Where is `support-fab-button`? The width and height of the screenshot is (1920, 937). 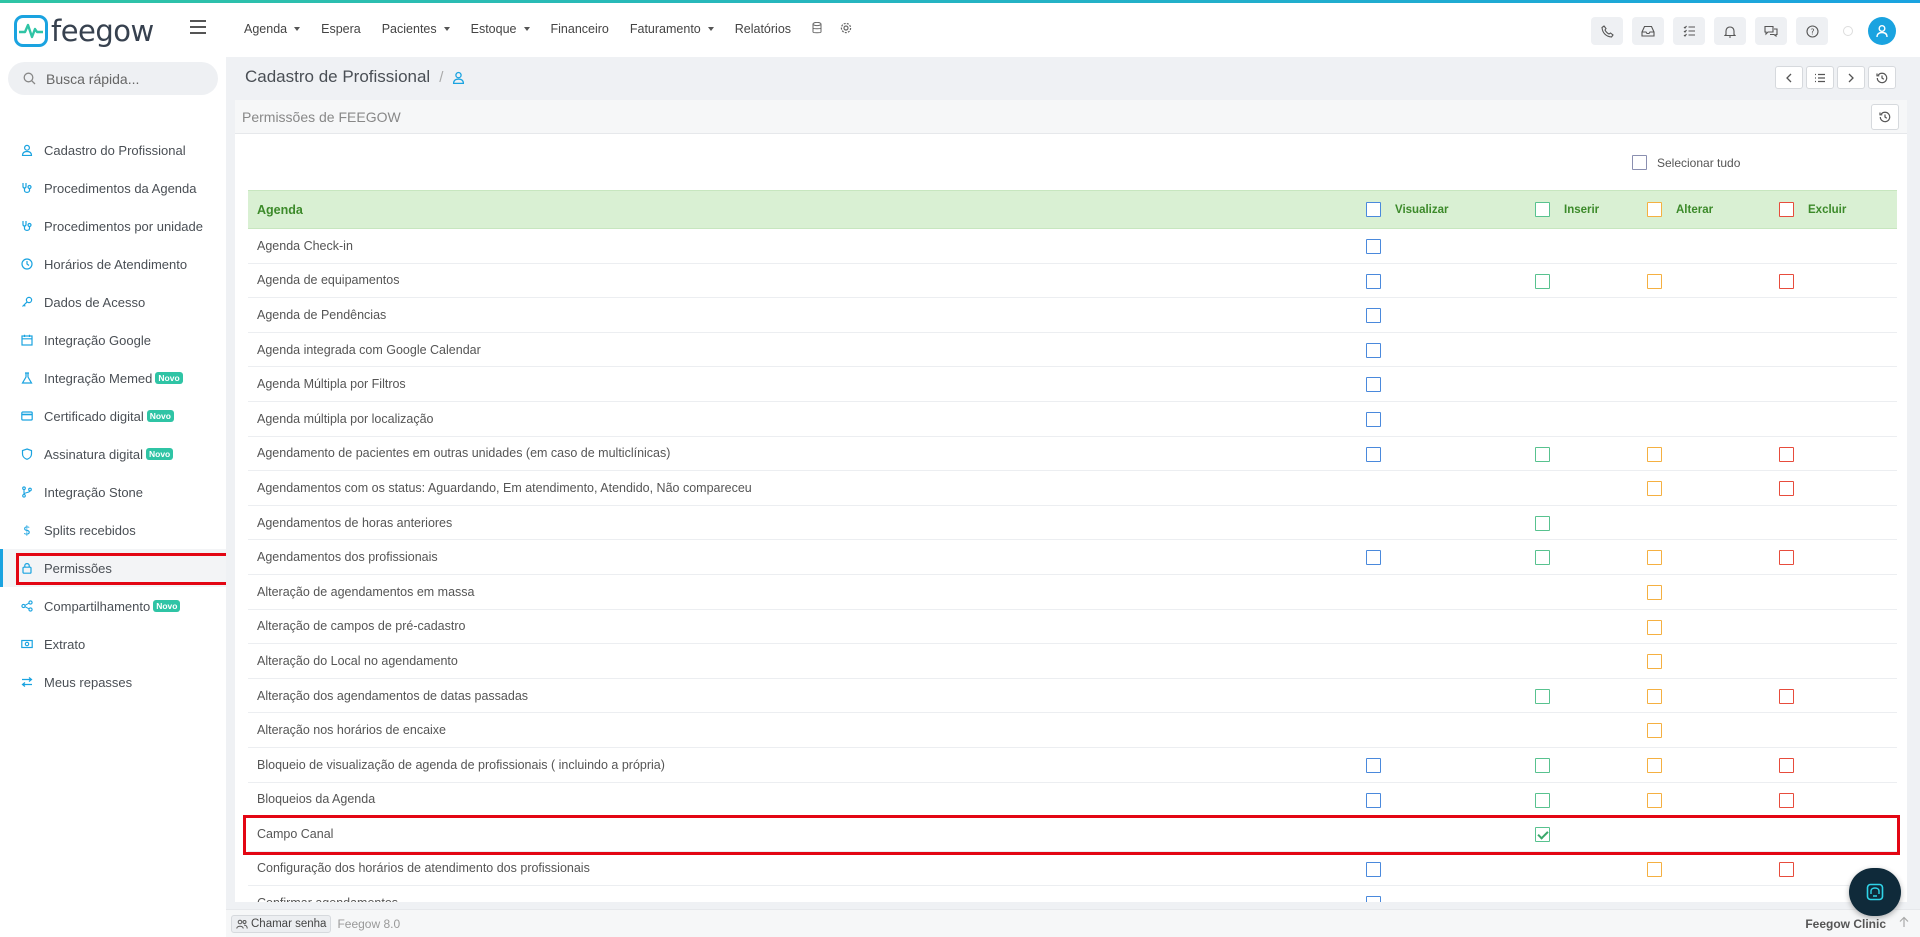 support-fab-button is located at coordinates (1875, 892).